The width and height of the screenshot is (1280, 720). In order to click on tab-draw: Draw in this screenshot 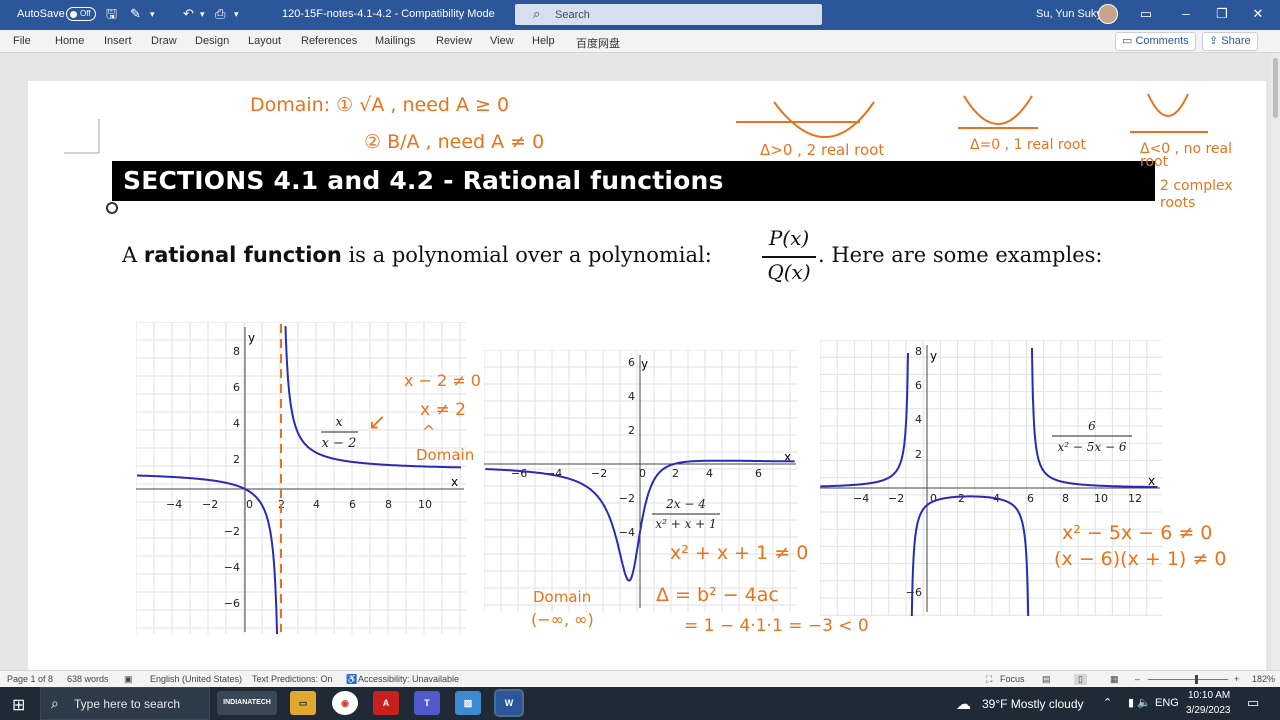, I will do `click(164, 41)`.